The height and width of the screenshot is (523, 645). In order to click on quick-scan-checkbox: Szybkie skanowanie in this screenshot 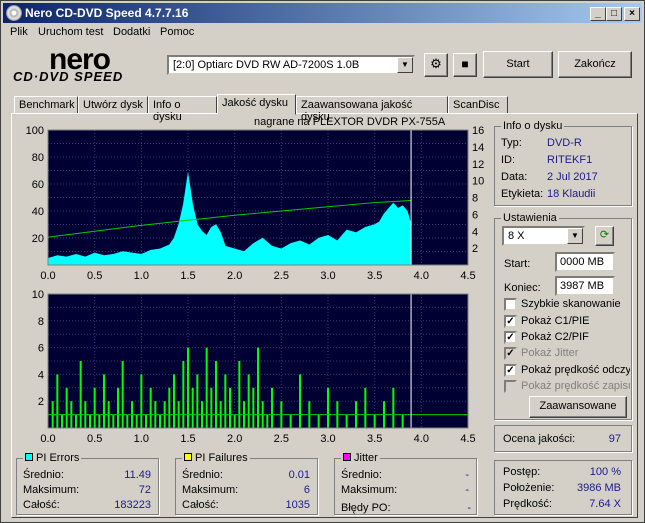, I will do `click(567, 305)`.